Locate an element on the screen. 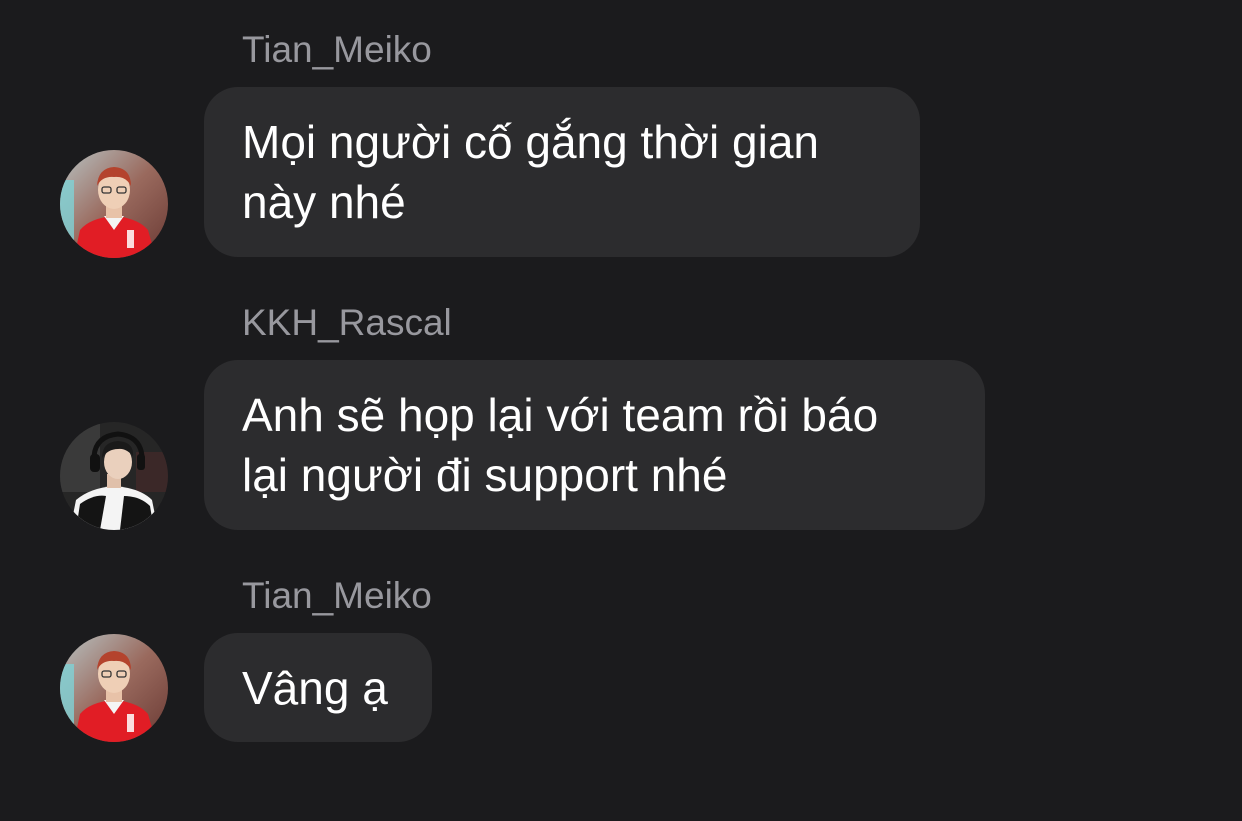  kkh-rascal-avatar-image is located at coordinates (114, 476).